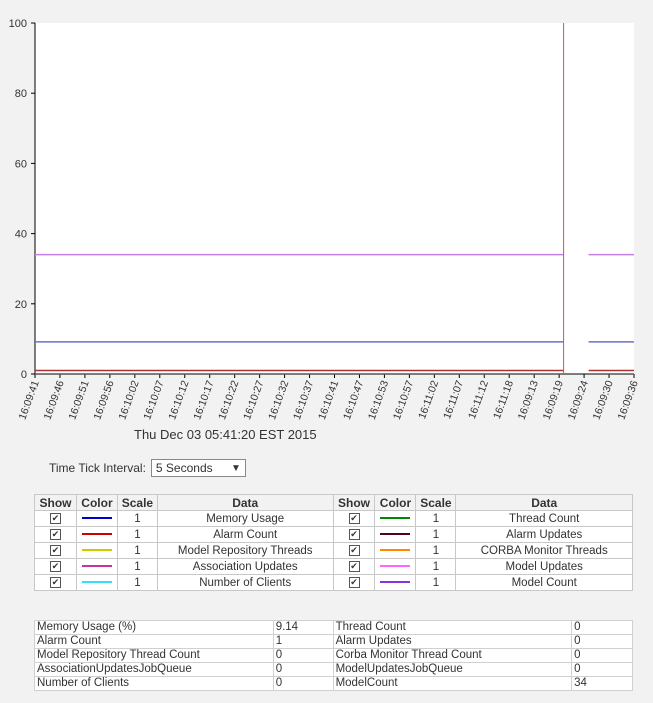 Image resolution: width=653 pixels, height=703 pixels. I want to click on legend-row: ✔ 1 Number of Clients ✔ 1 Model Count, so click(333, 582).